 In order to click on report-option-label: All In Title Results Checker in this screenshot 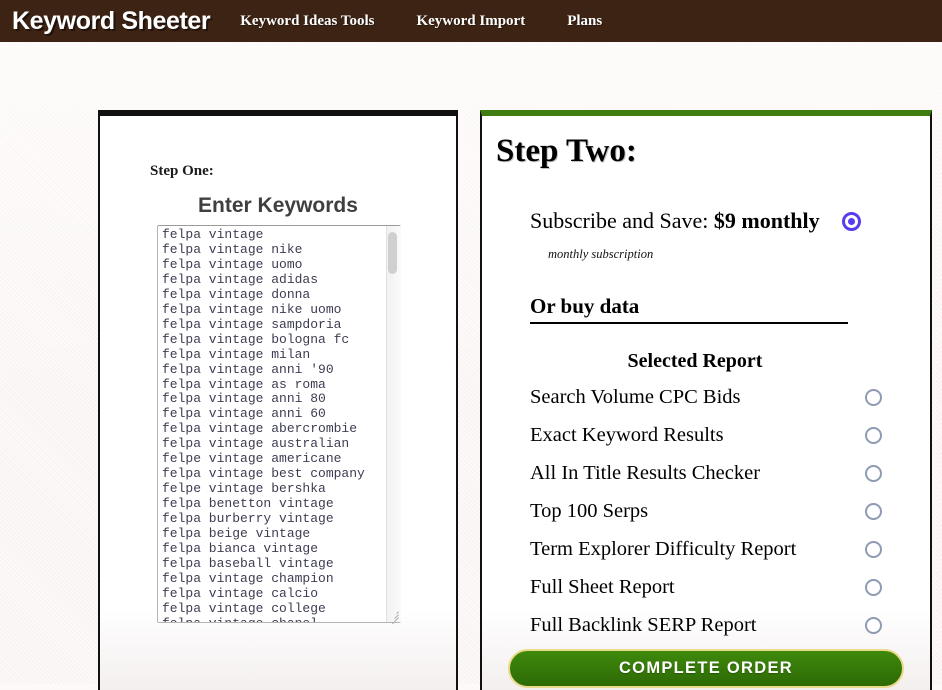, I will do `click(645, 472)`.